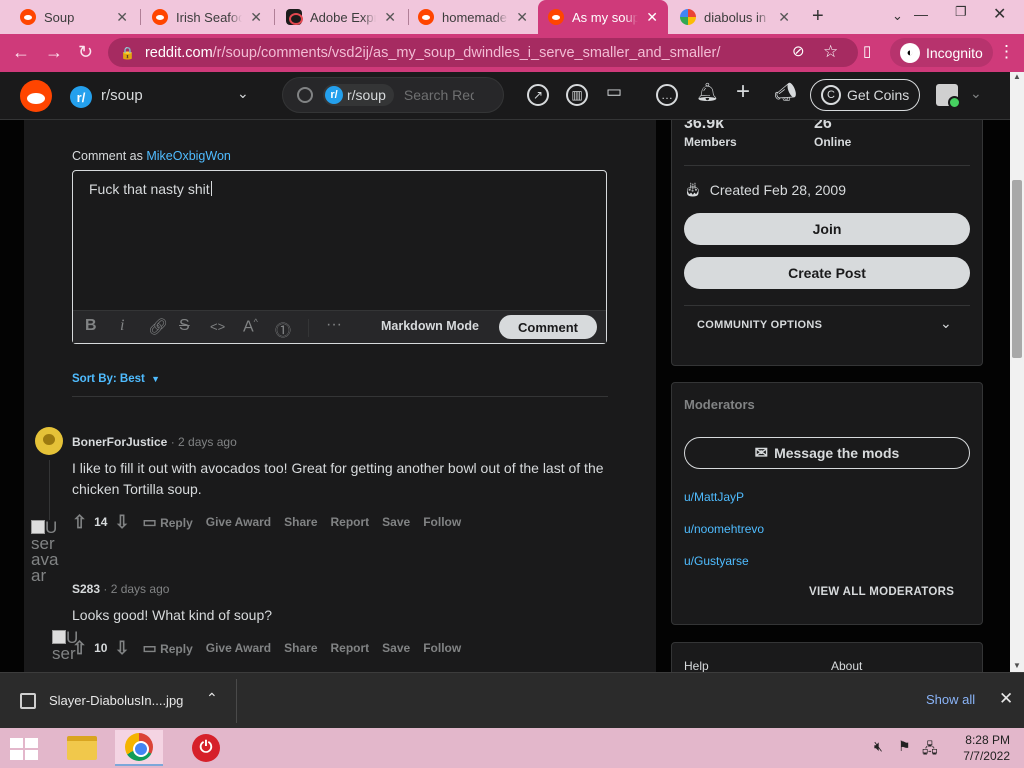 This screenshot has width=1024, height=768. Describe the element at coordinates (122, 326) in the screenshot. I see `italic-icon: i` at that location.